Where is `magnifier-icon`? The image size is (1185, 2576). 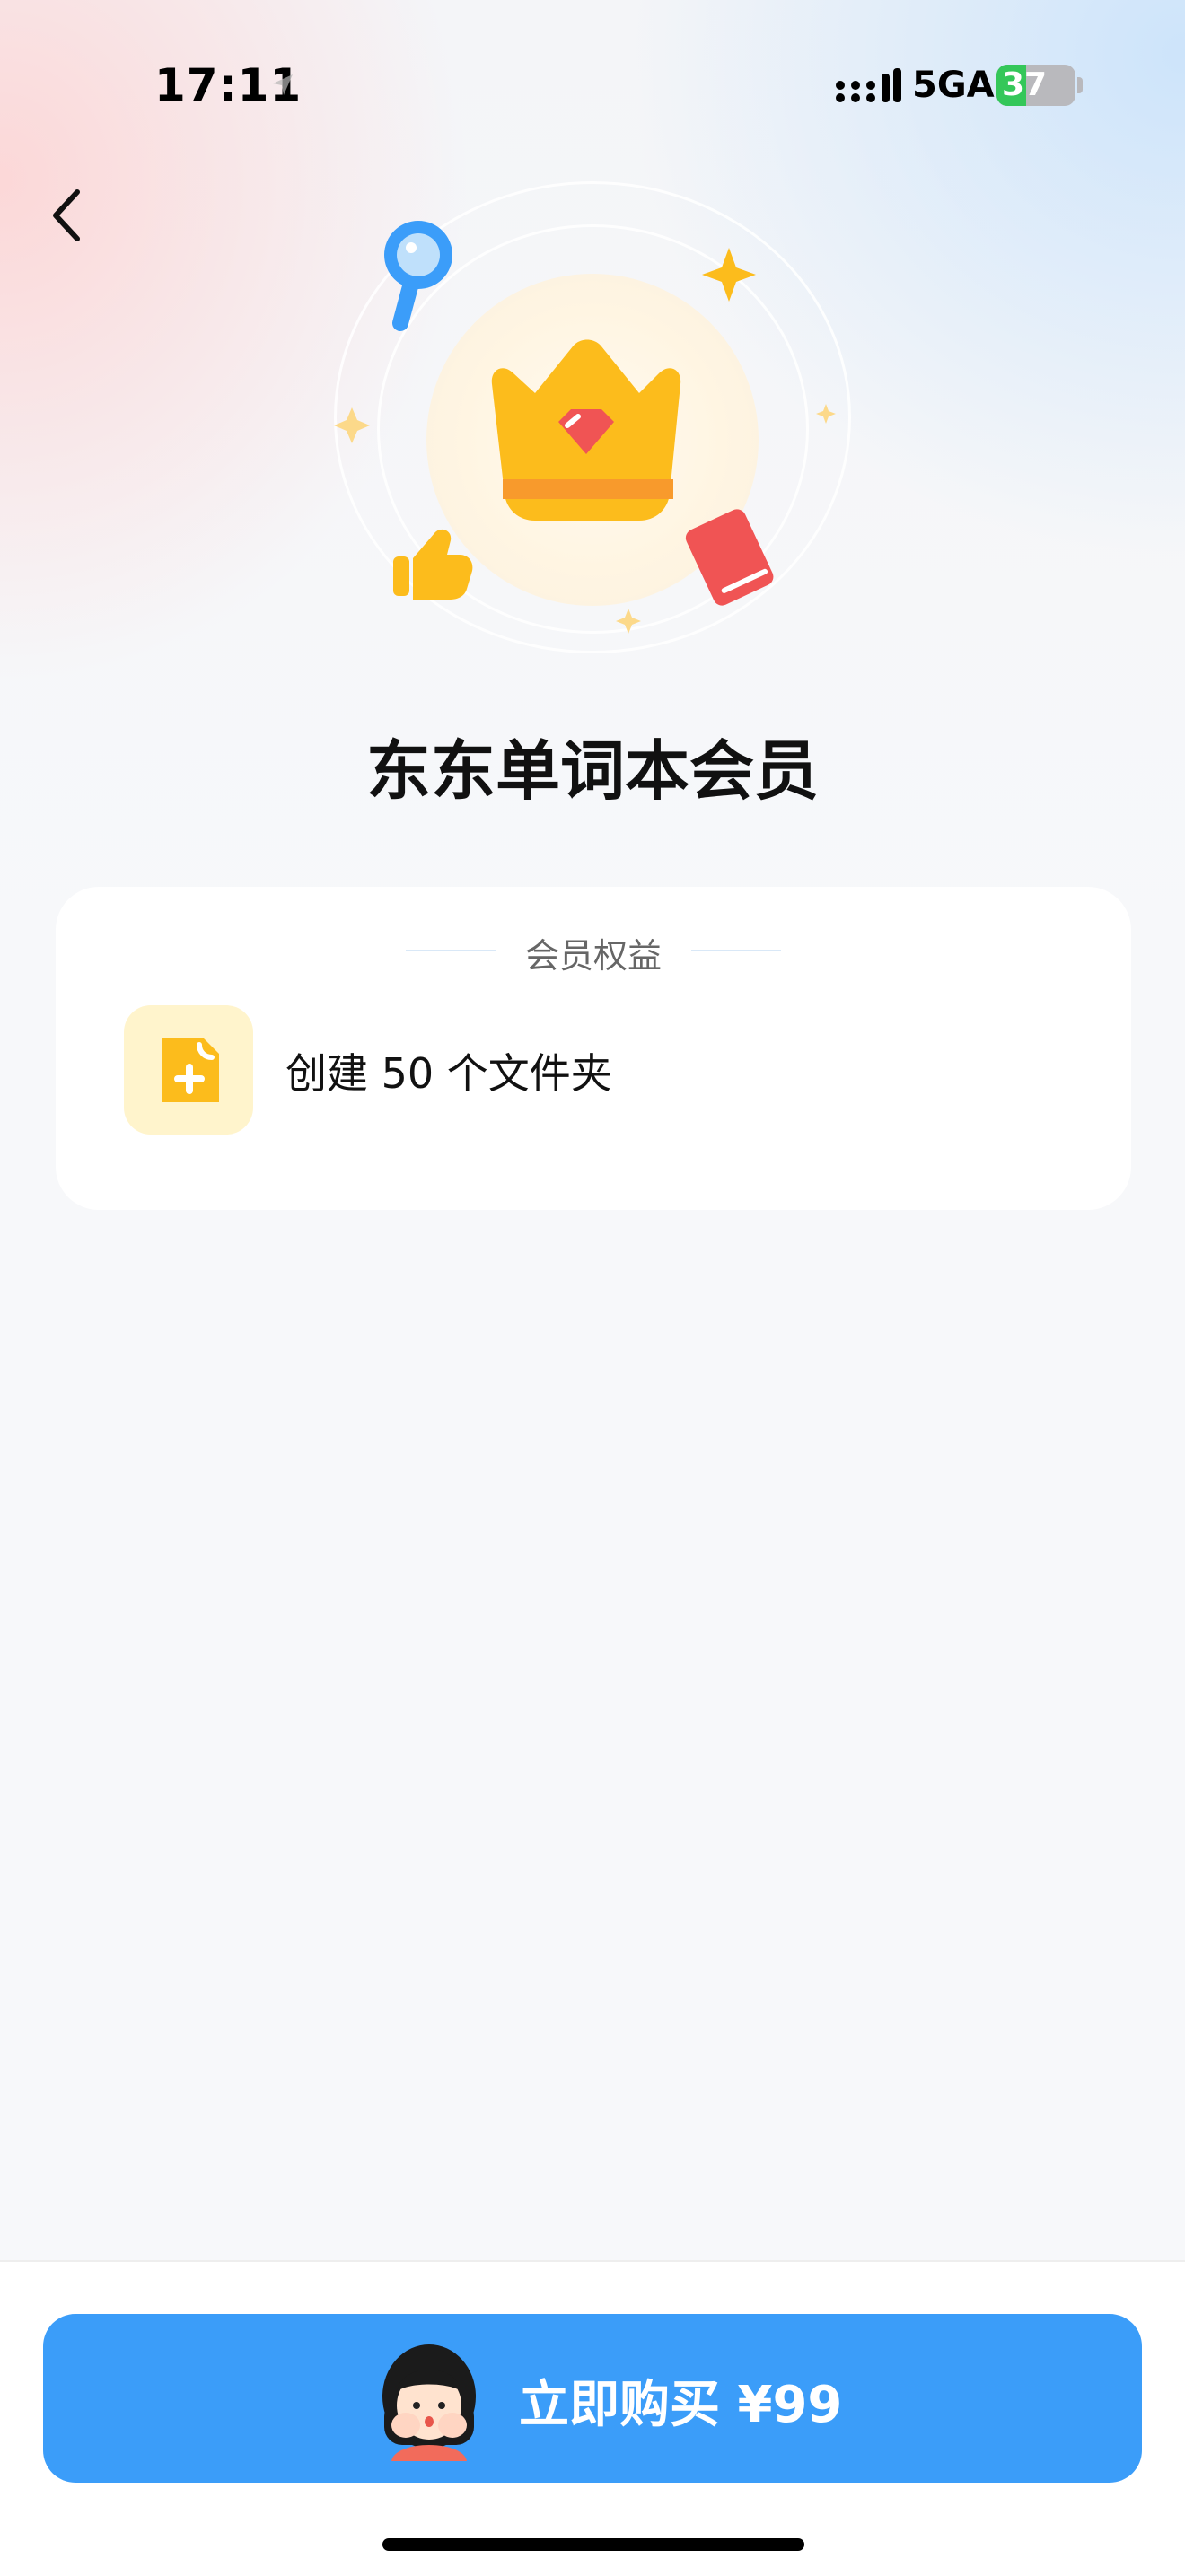
magnifier-icon is located at coordinates (418, 276).